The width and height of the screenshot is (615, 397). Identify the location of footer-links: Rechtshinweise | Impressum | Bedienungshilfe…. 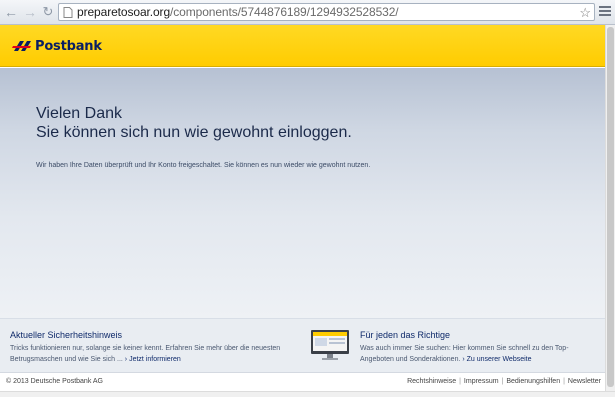
(504, 381).